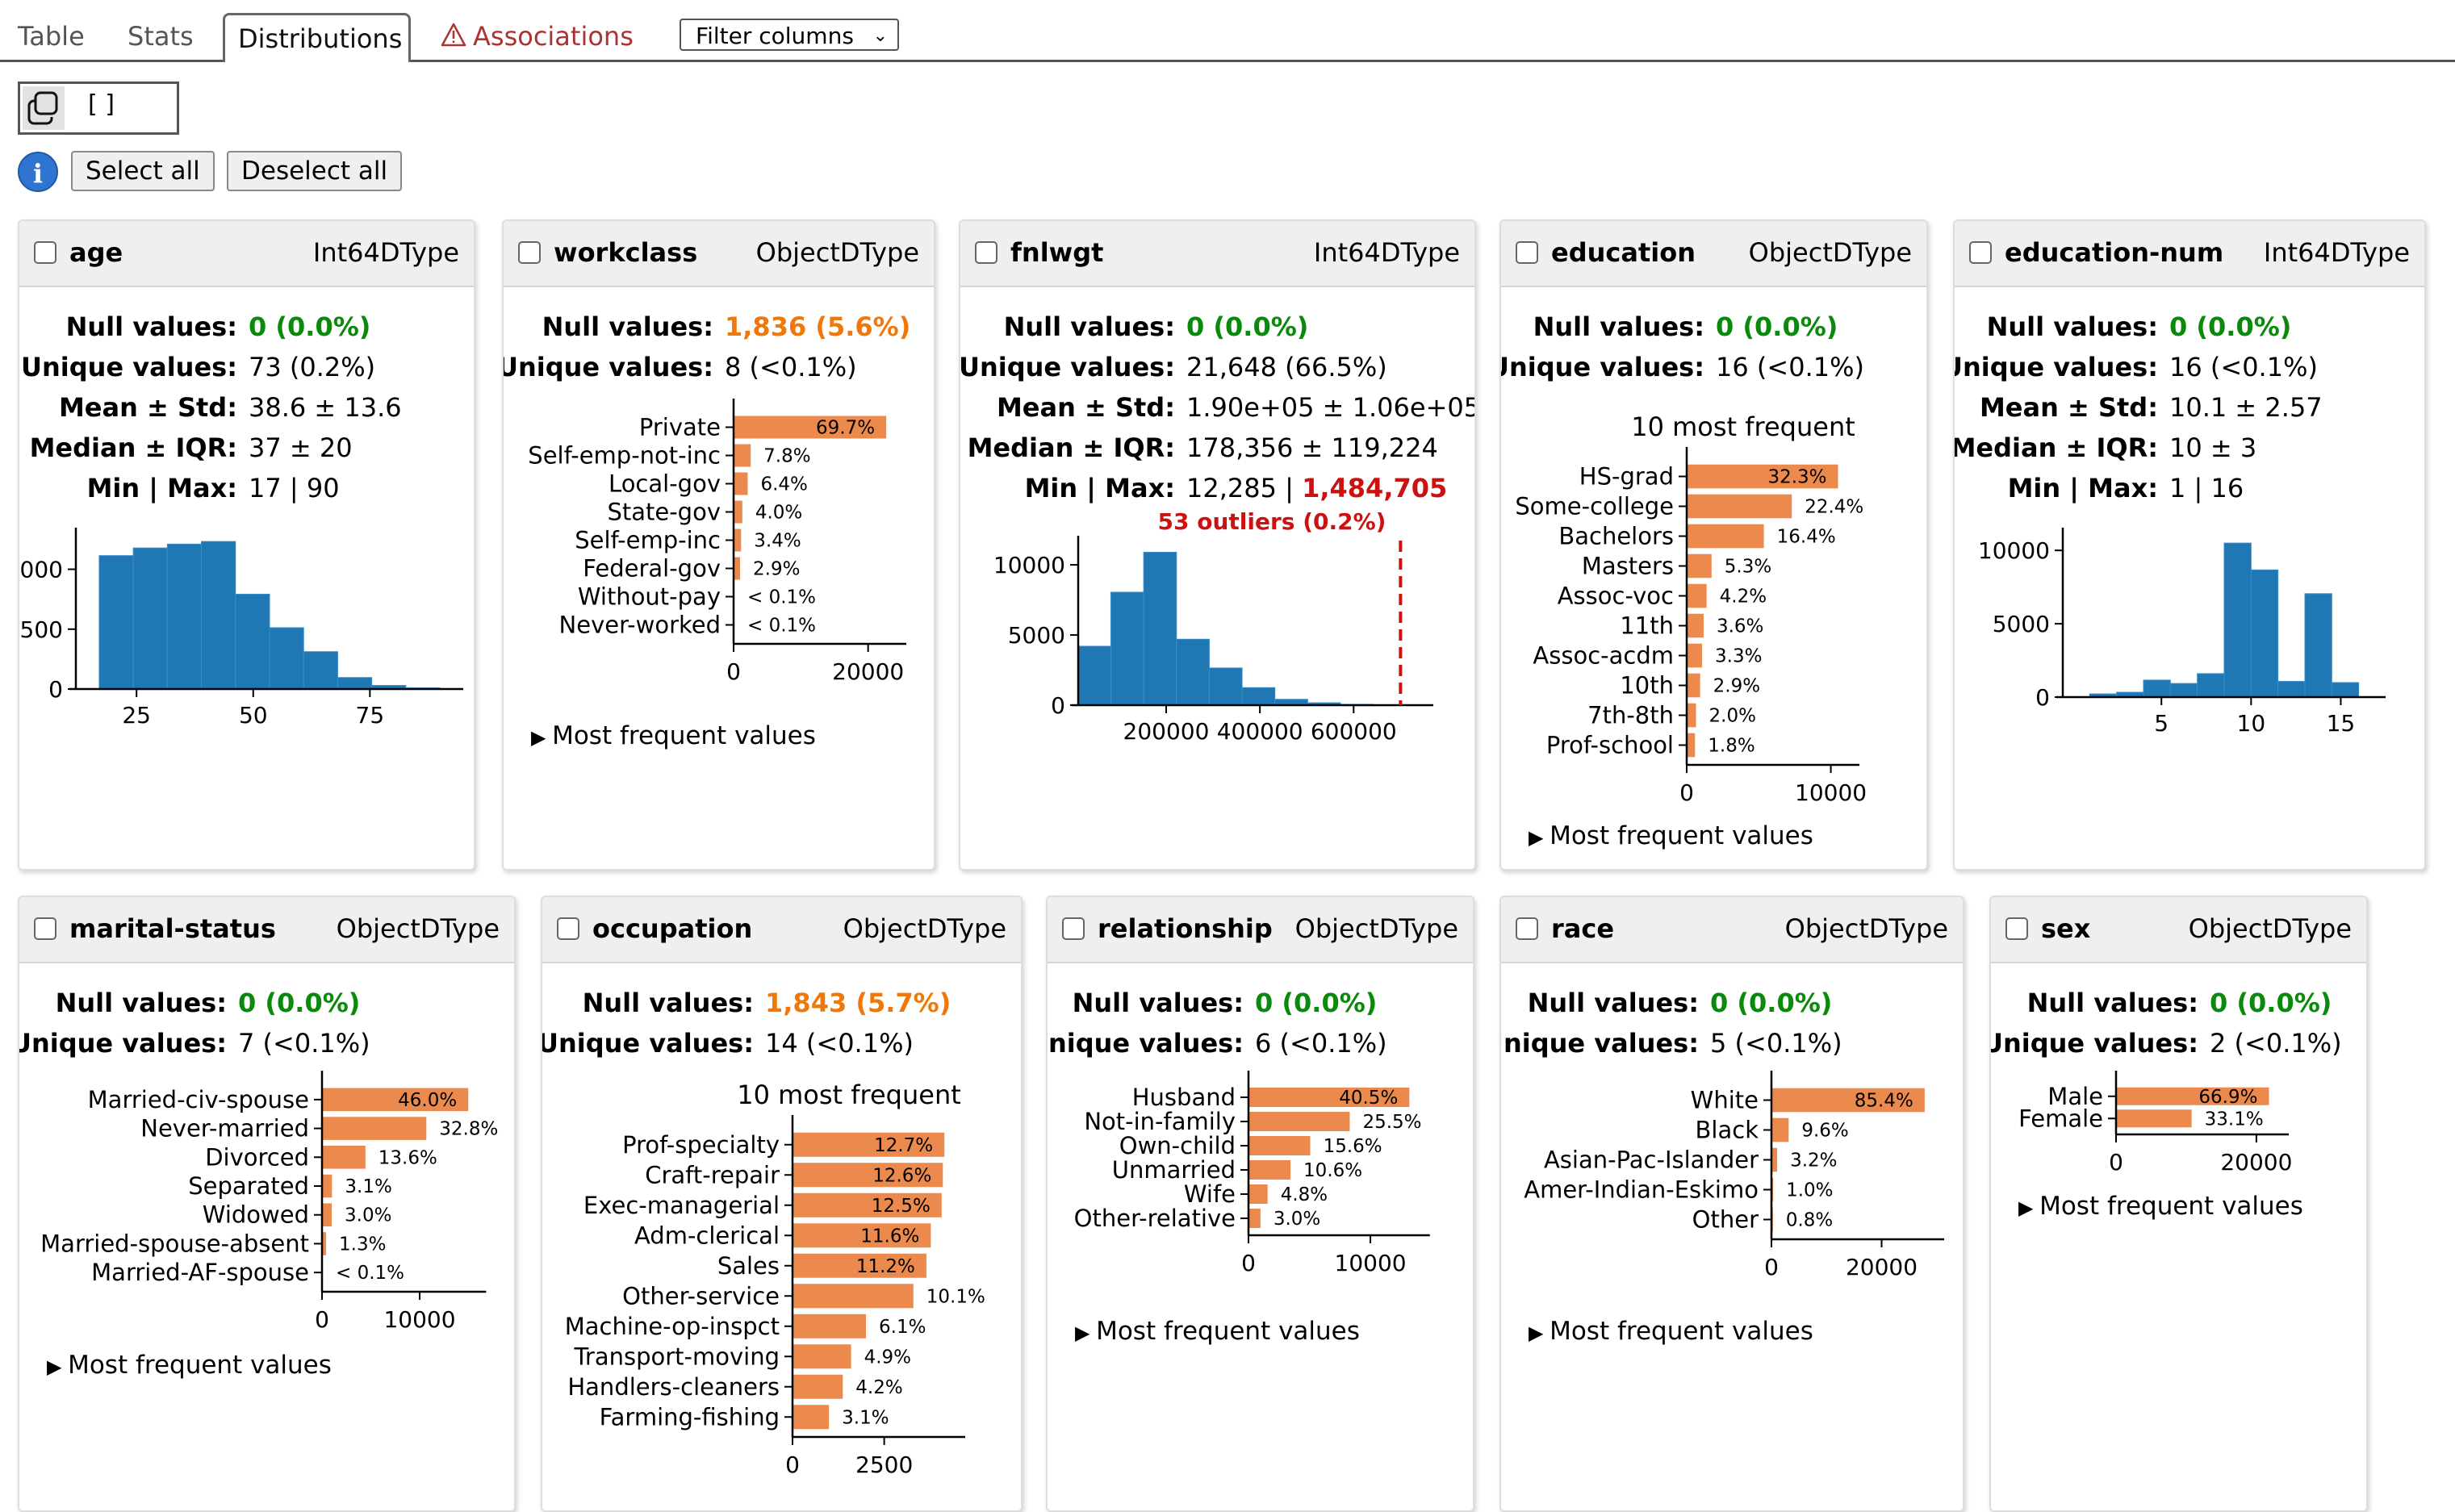 This screenshot has height=1512, width=2455. I want to click on category-label: Not-in-family, so click(1160, 1121).